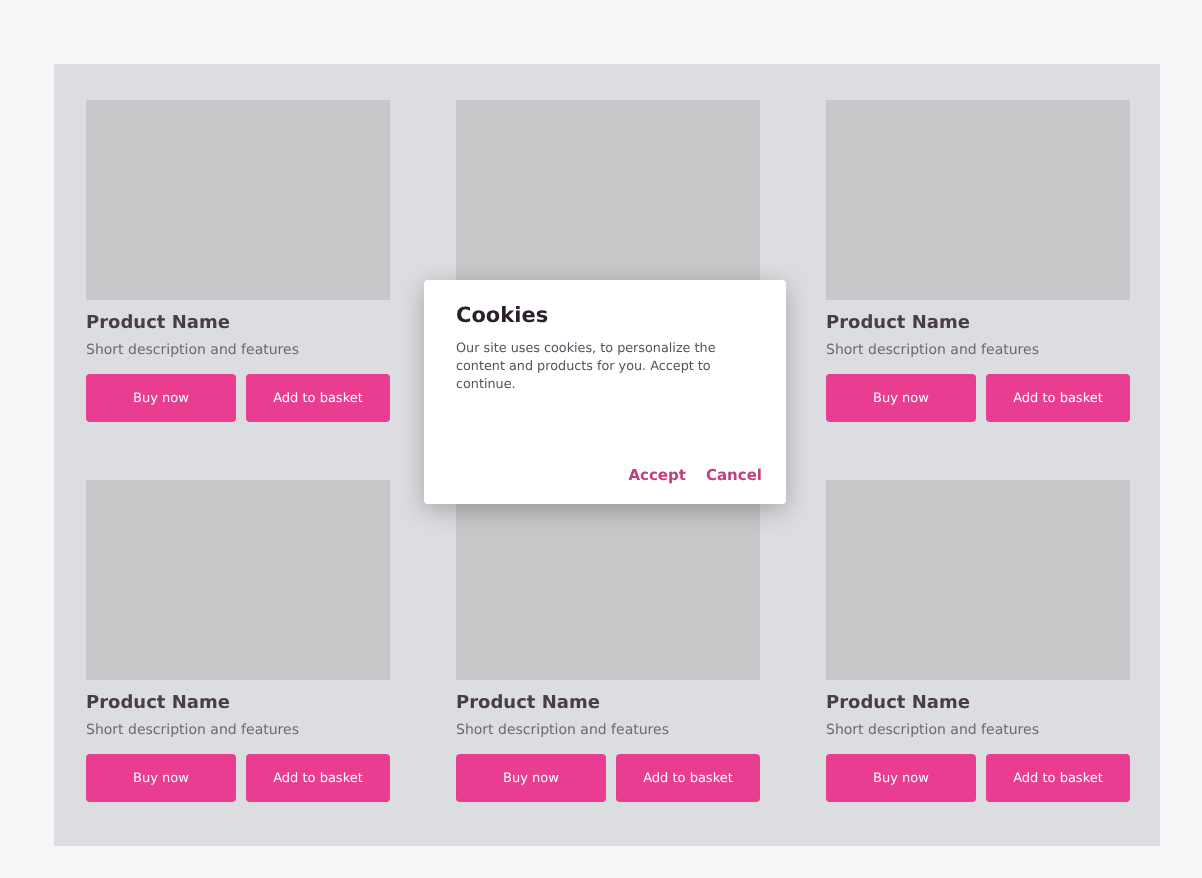 The image size is (1202, 878). What do you see at coordinates (503, 316) in the screenshot?
I see `dialog-title: Cookies` at bounding box center [503, 316].